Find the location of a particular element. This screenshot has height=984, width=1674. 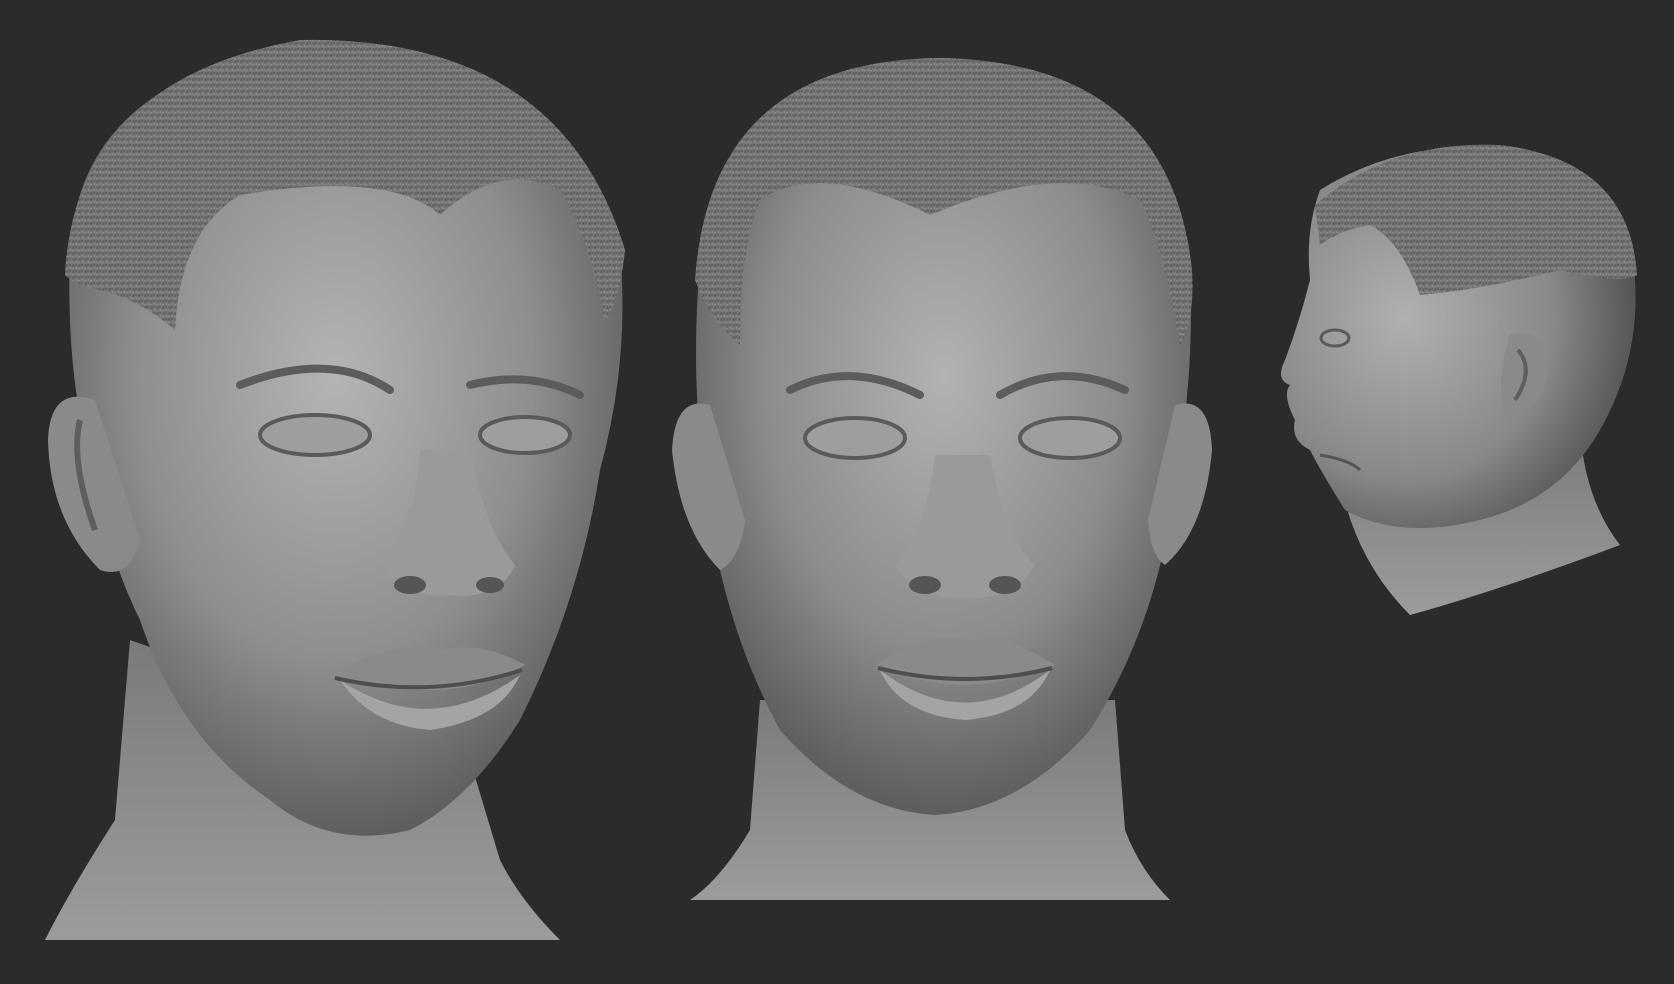

side-profile-view is located at coordinates (1459, 379).